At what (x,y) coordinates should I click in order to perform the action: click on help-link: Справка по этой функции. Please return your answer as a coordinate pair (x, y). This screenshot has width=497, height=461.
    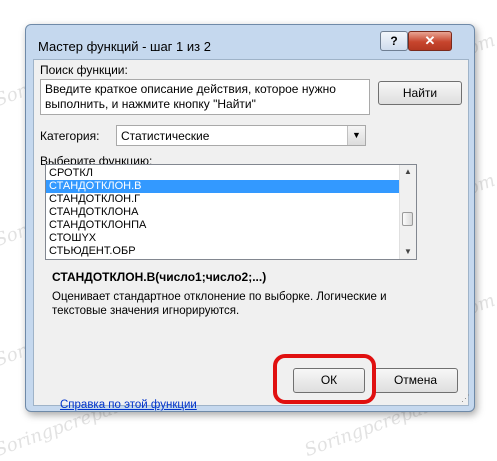
    Looking at the image, I should click on (128, 405).